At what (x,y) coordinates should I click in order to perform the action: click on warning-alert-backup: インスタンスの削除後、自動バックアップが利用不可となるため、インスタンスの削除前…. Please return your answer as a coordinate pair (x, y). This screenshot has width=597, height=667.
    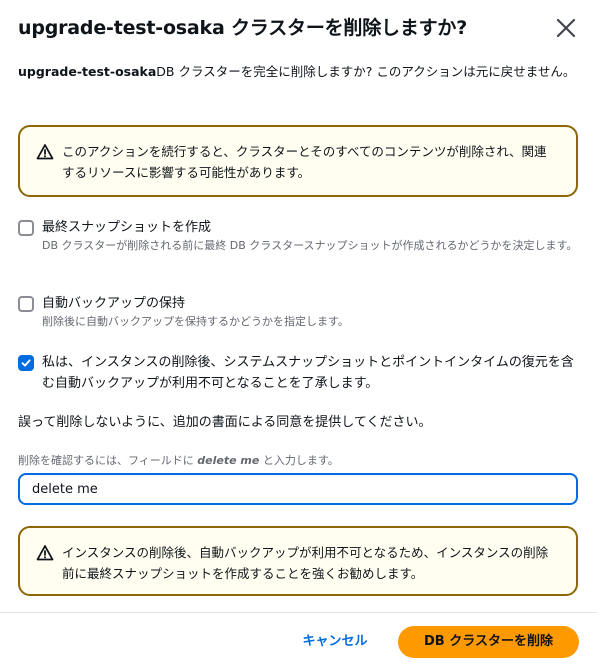
    Looking at the image, I should click on (298, 561).